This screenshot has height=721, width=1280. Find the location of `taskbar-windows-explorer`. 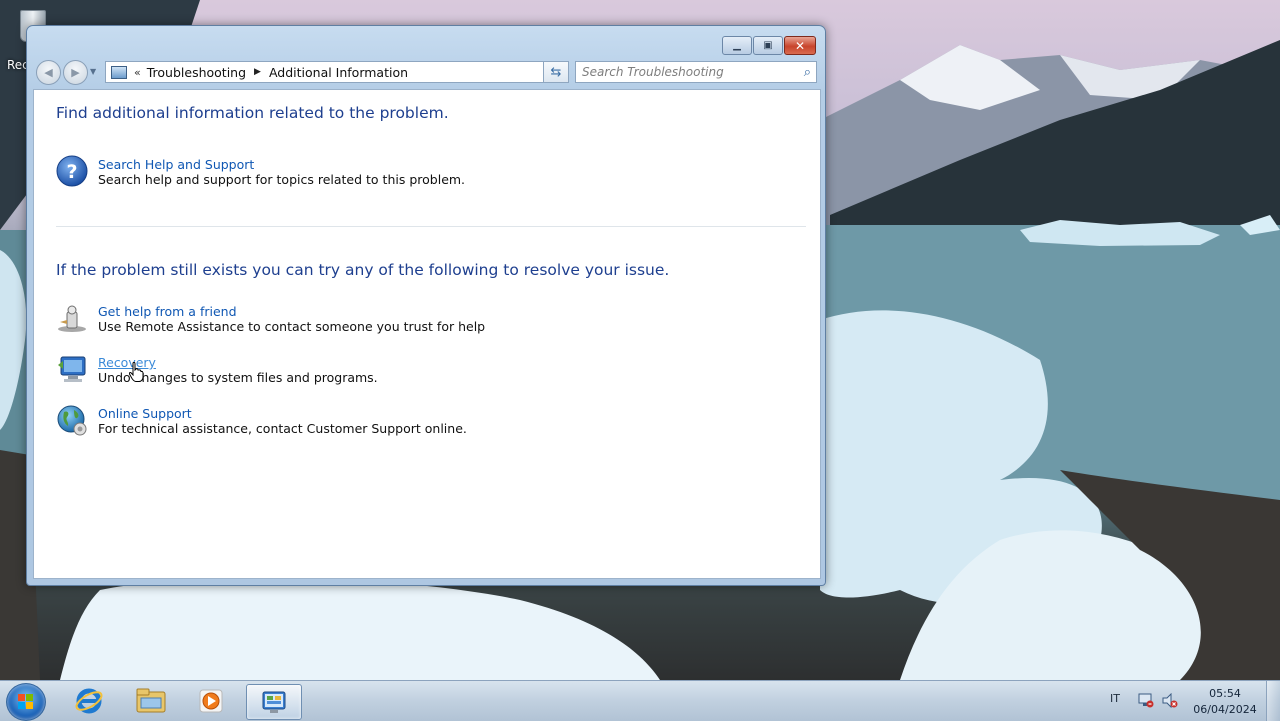

taskbar-windows-explorer is located at coordinates (151, 701).